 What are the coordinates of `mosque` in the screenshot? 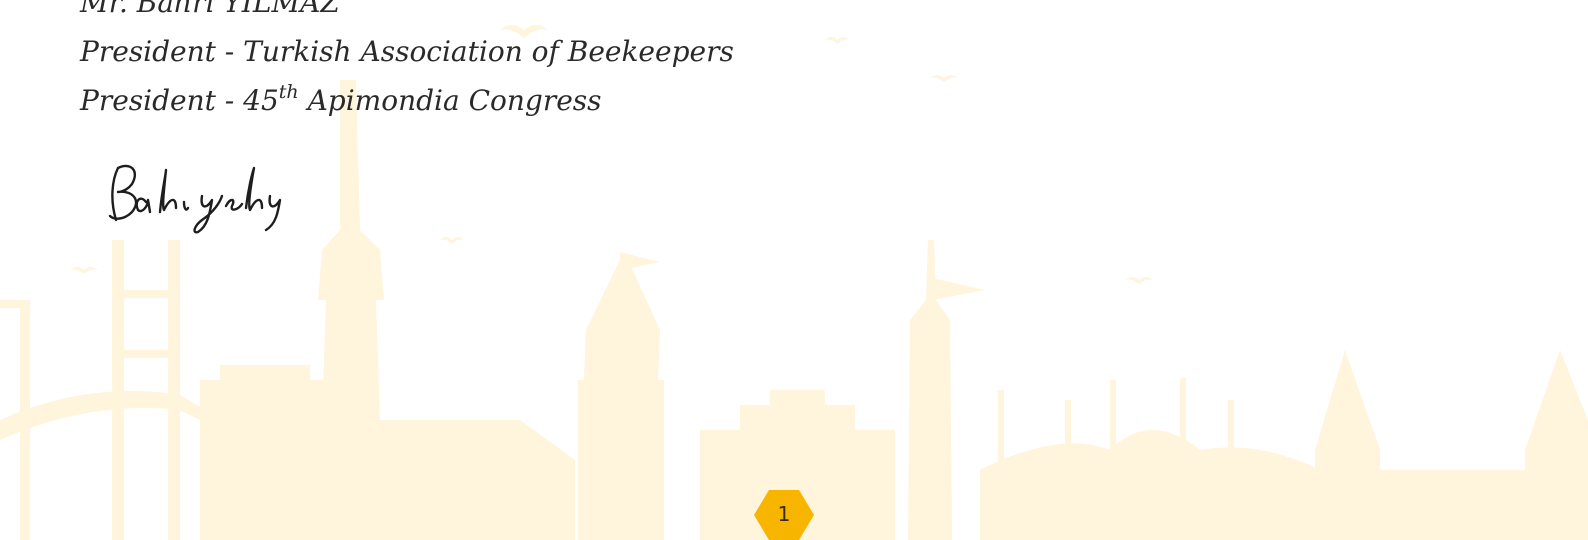 It's located at (1150, 485).